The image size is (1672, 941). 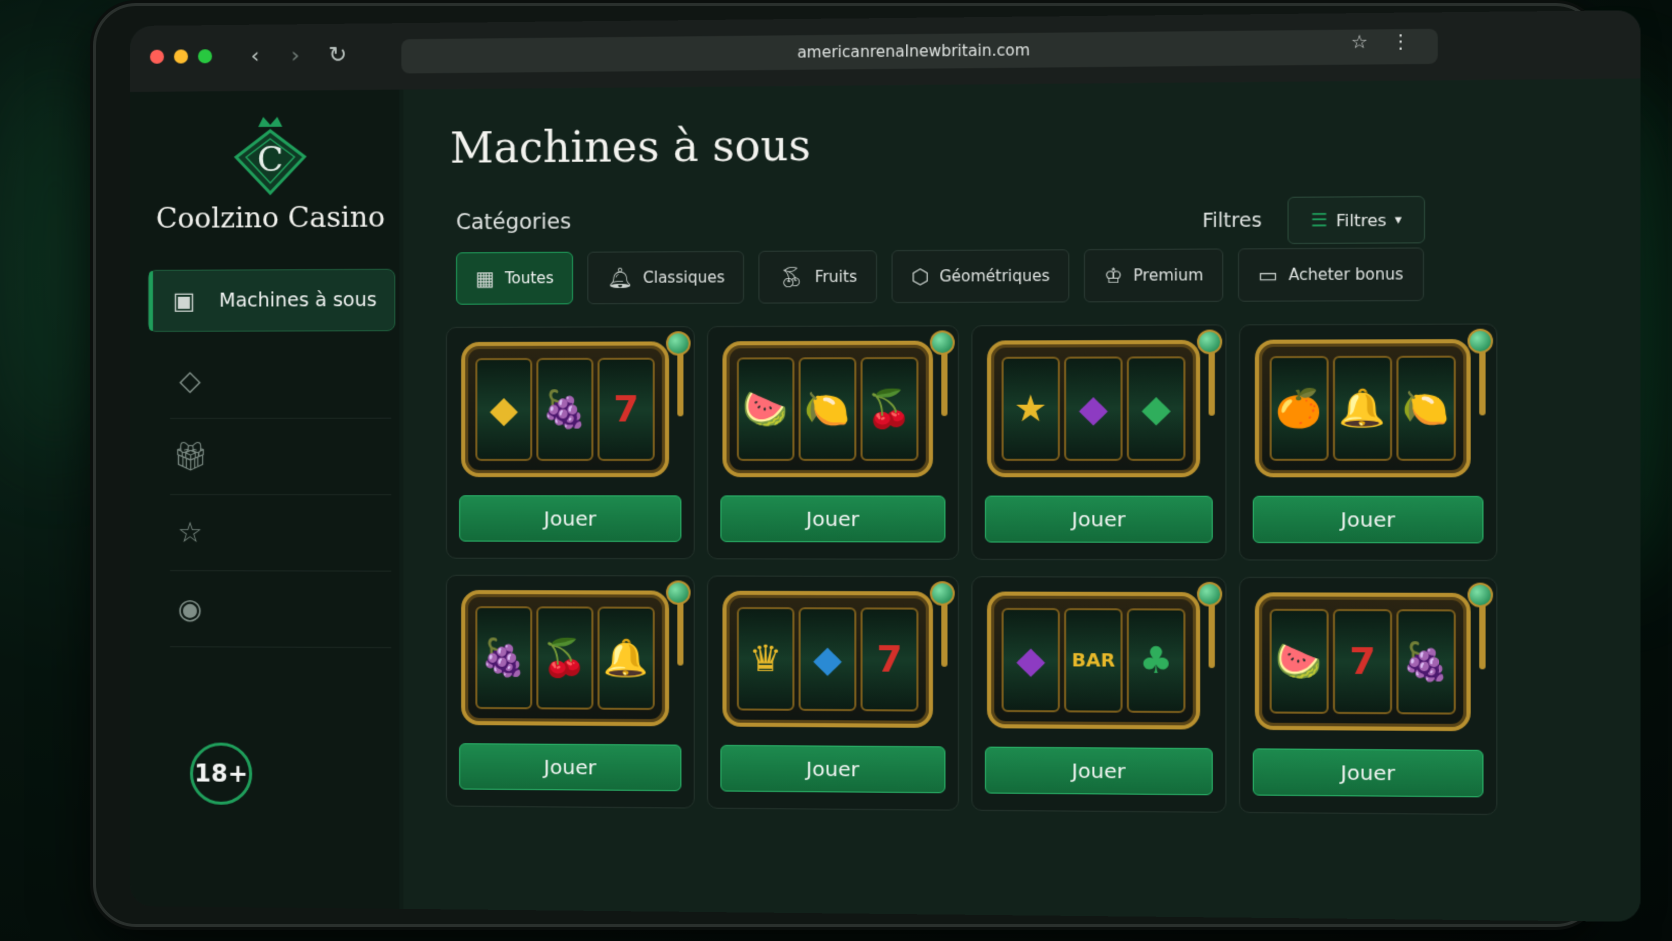 What do you see at coordinates (298, 300) in the screenshot?
I see `sidebar-item-label: Machines à sous` at bounding box center [298, 300].